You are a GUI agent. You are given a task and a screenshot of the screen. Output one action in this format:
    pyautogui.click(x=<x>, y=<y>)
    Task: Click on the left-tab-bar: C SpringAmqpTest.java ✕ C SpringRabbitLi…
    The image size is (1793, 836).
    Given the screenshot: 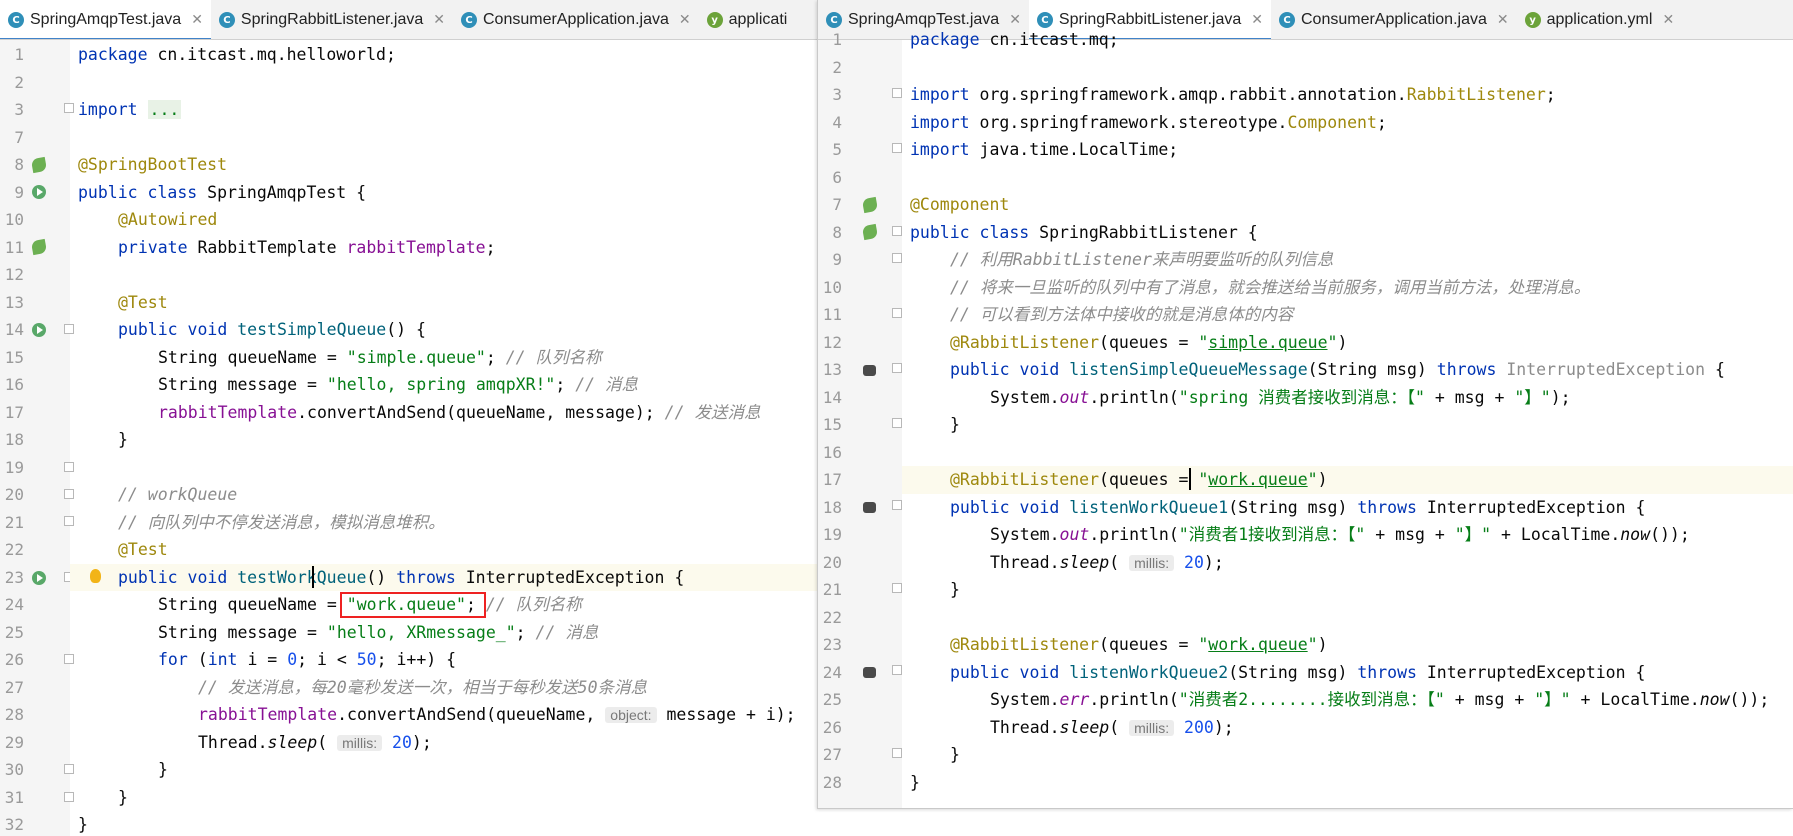 What is the action you would take?
    pyautogui.click(x=408, y=20)
    